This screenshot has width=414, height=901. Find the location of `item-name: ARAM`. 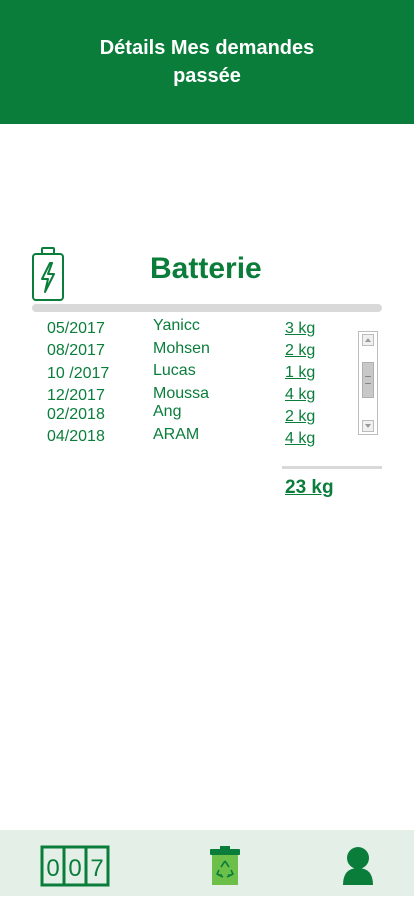

item-name: ARAM is located at coordinates (176, 434).